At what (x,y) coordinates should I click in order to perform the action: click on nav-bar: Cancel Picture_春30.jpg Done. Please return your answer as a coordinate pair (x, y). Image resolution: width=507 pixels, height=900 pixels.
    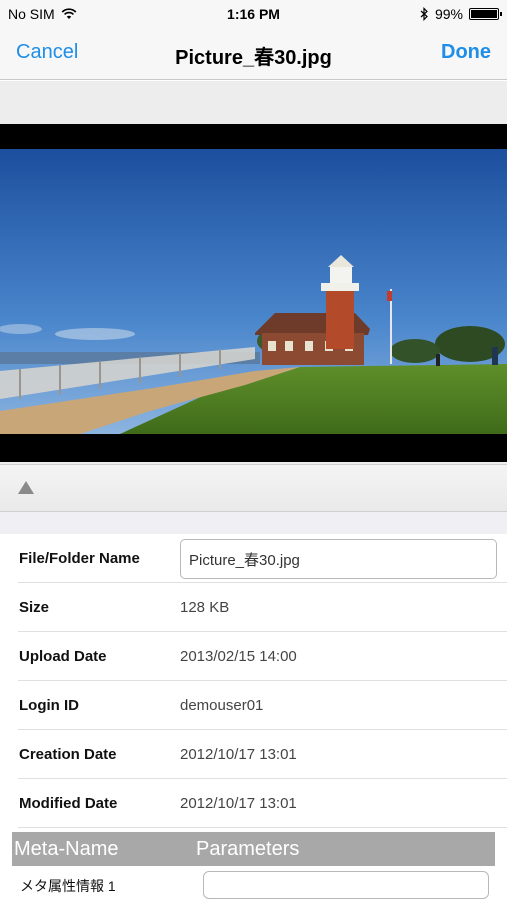
    Looking at the image, I should click on (253, 54).